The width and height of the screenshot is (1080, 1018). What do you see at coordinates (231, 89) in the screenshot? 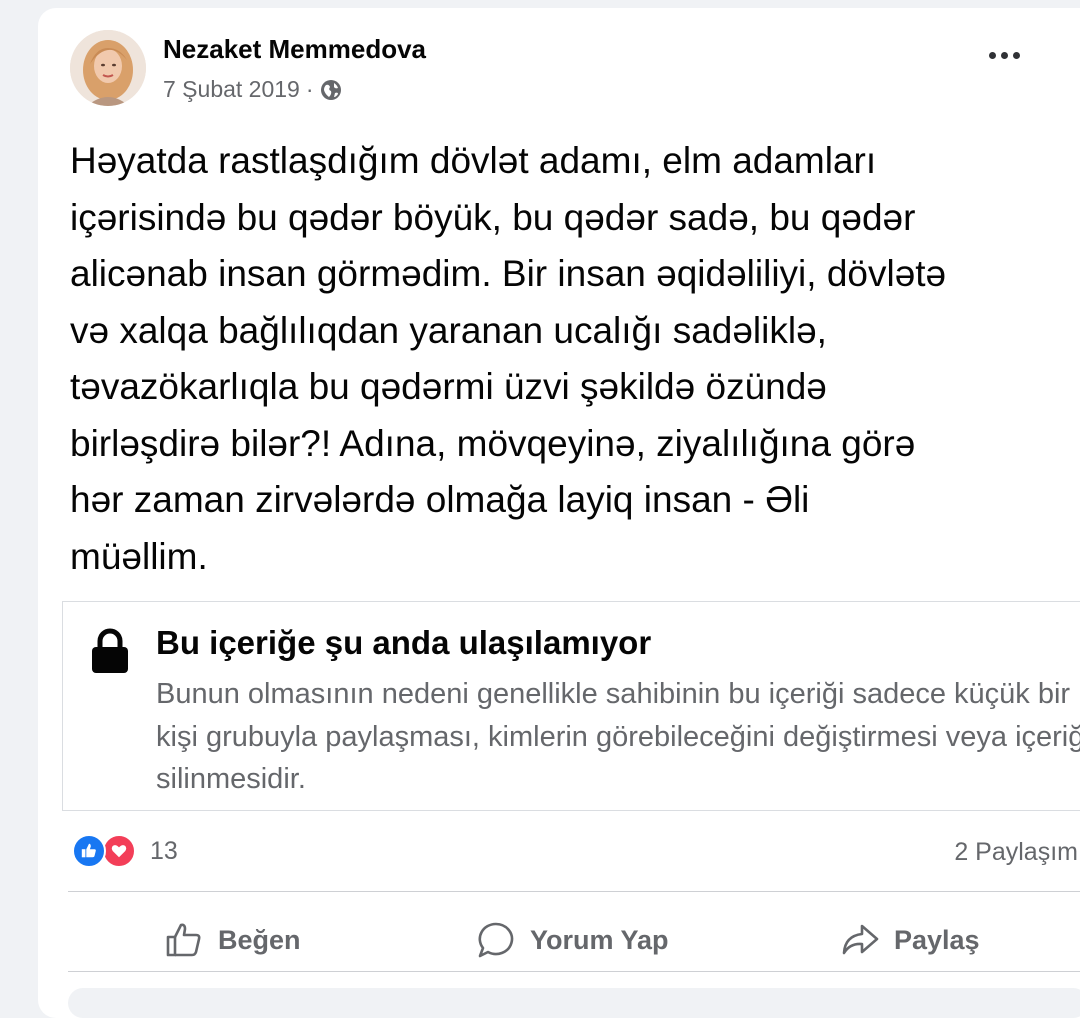
I see `post-date: 7 Şubat 2019` at bounding box center [231, 89].